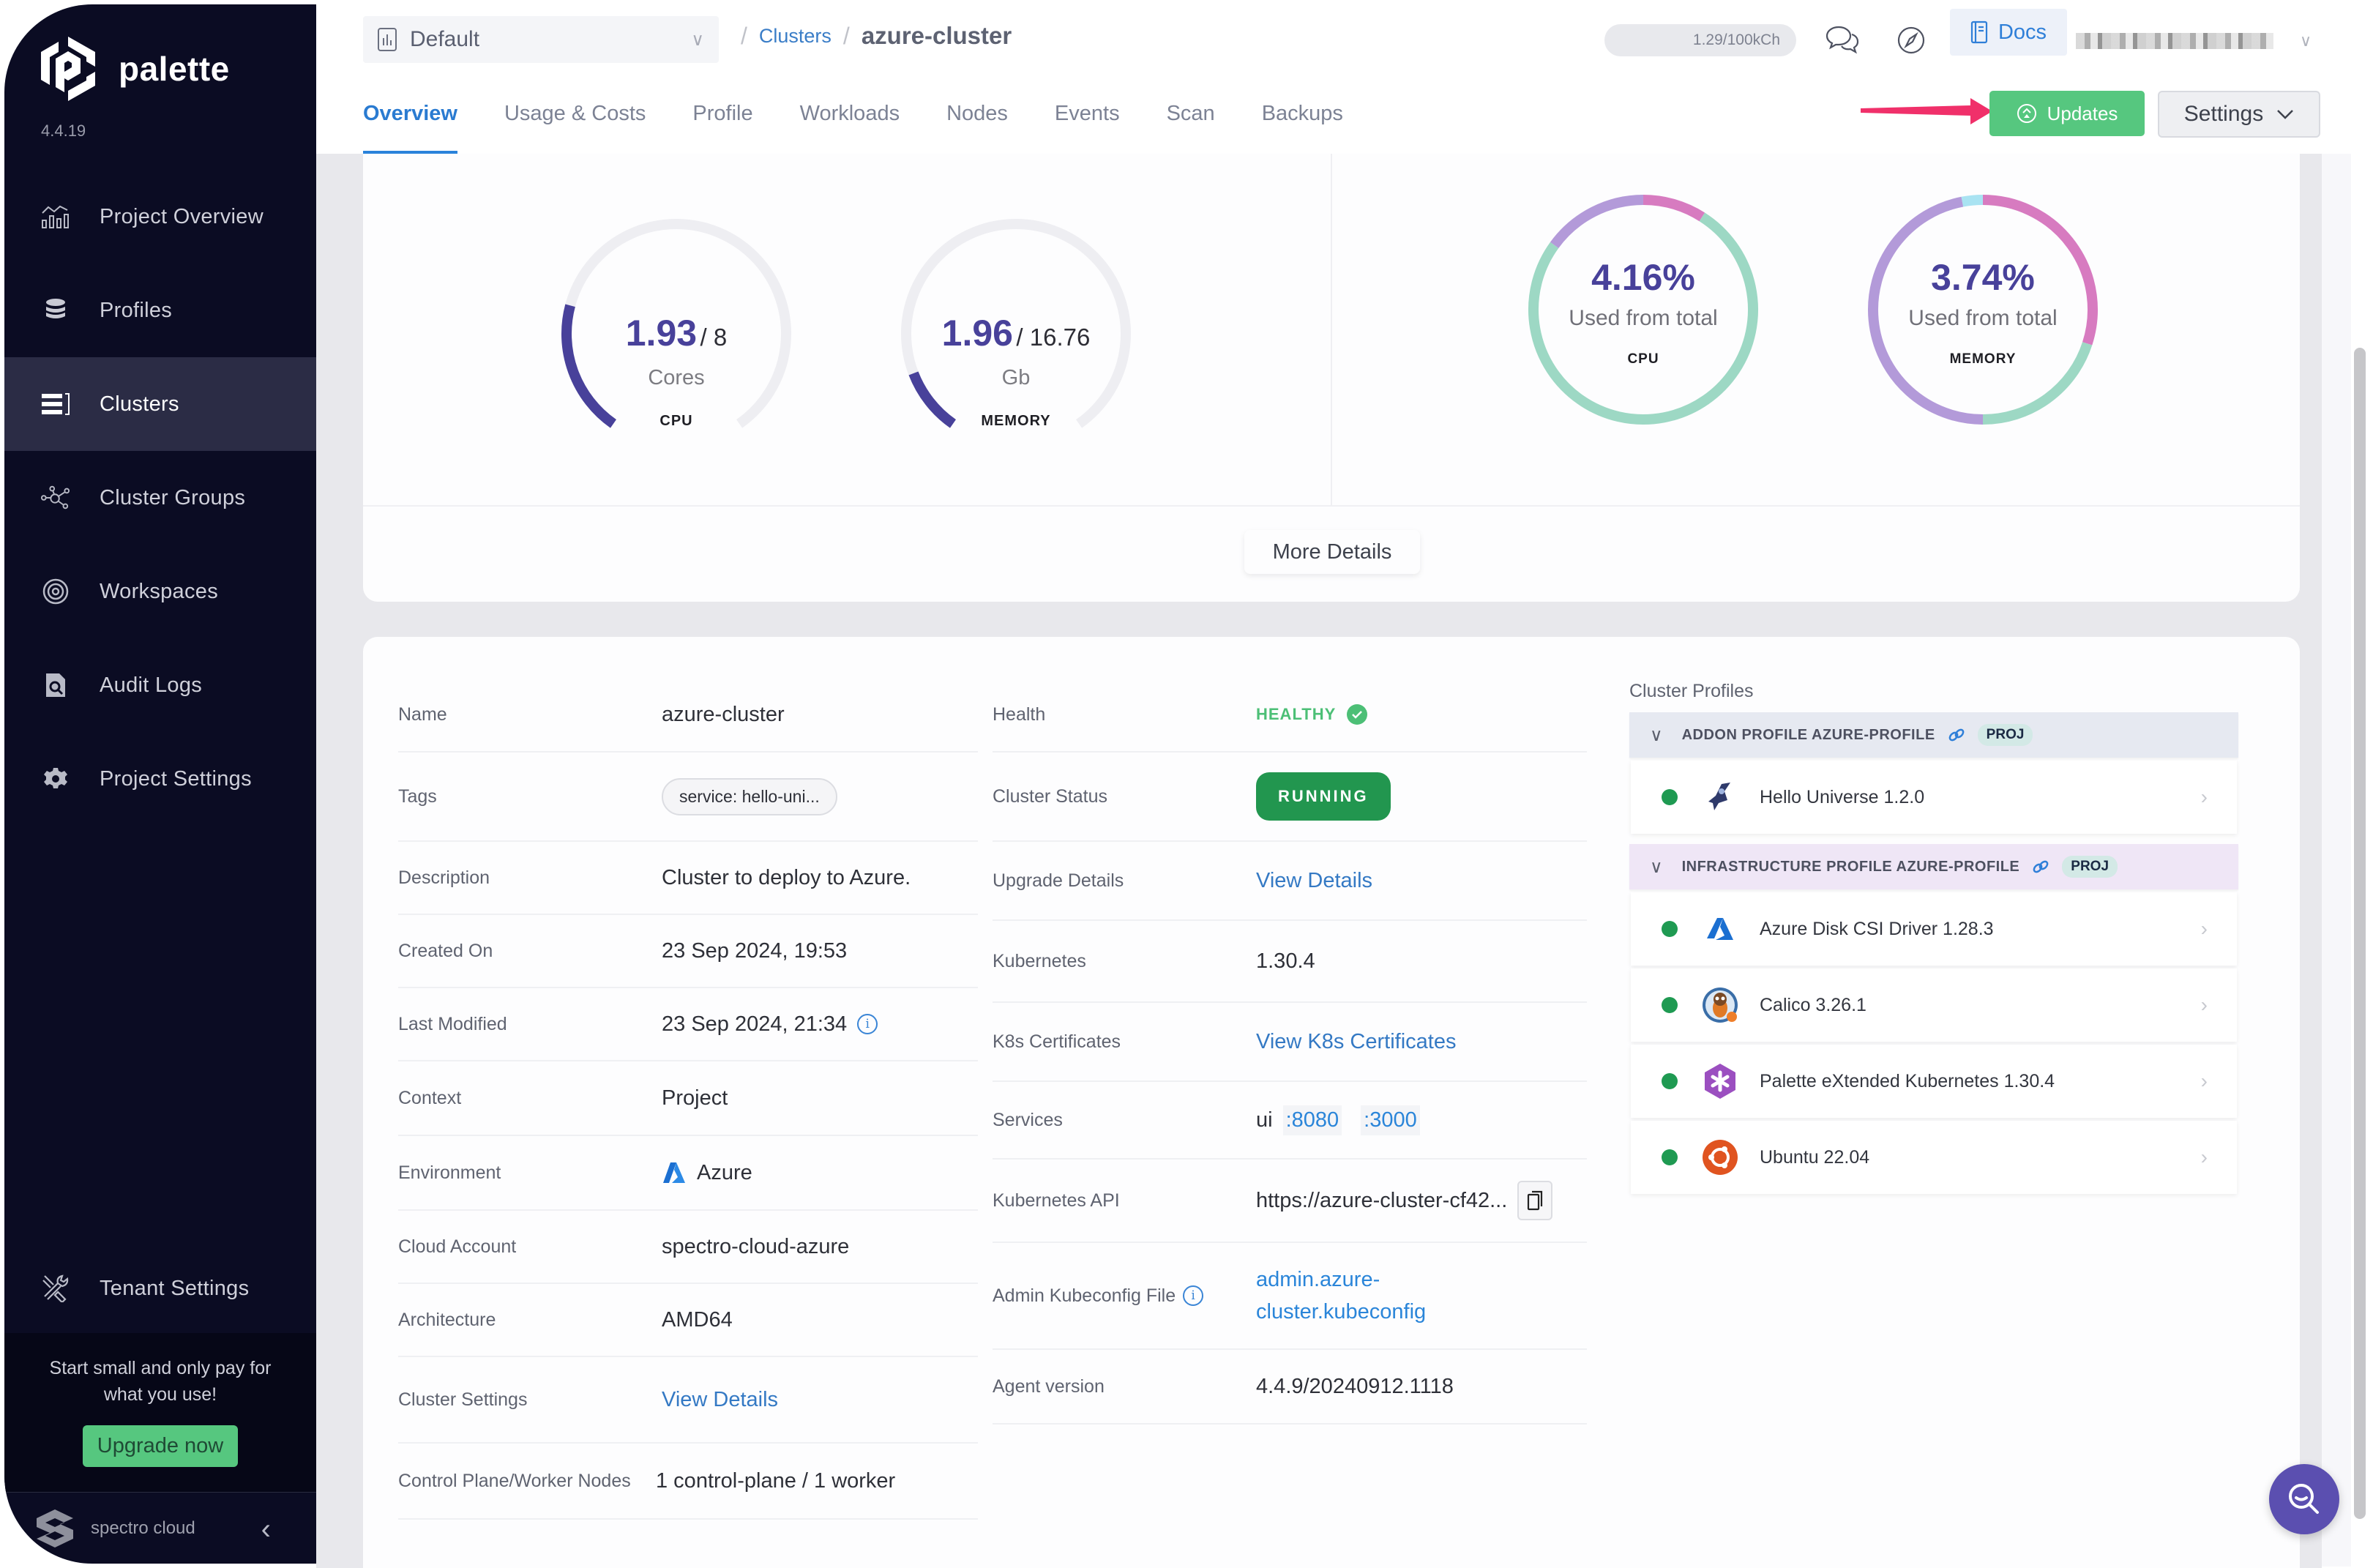  Describe the element at coordinates (1057, 1200) in the screenshot. I see `detail-key: Kubernetes API` at that location.